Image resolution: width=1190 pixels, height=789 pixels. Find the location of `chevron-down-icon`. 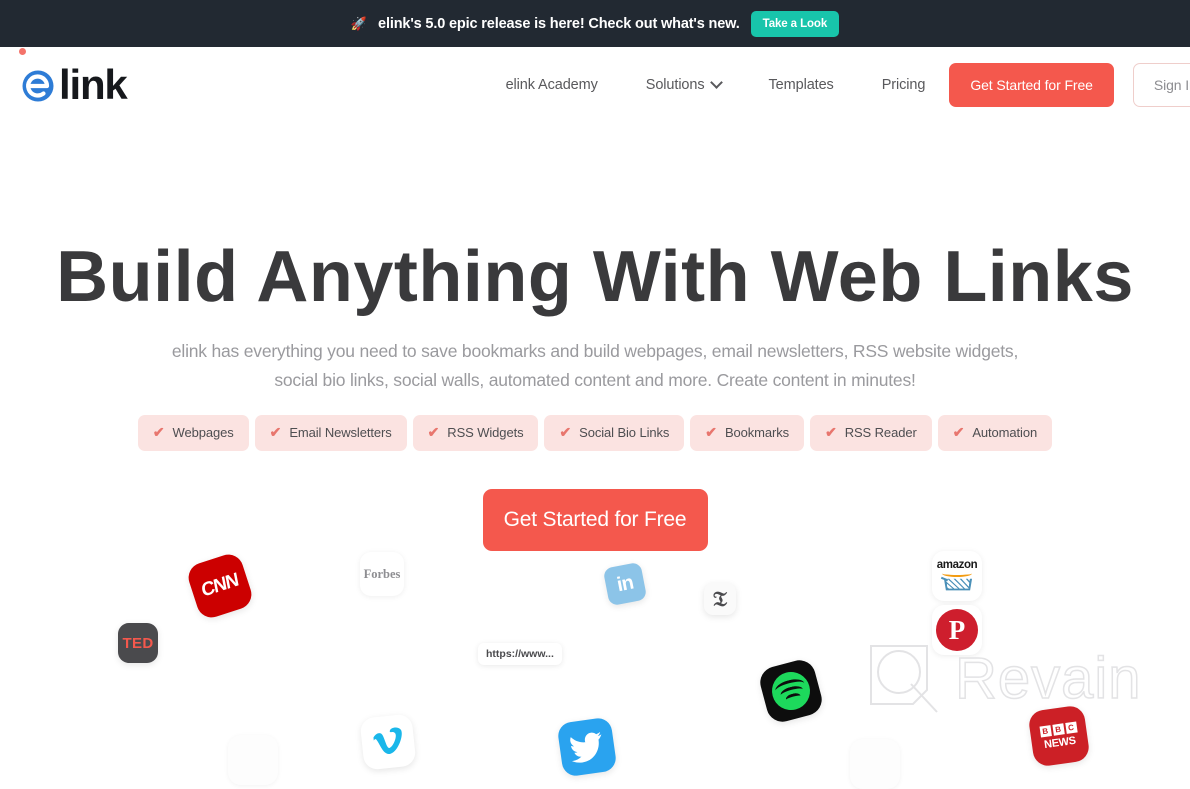

chevron-down-icon is located at coordinates (716, 82).